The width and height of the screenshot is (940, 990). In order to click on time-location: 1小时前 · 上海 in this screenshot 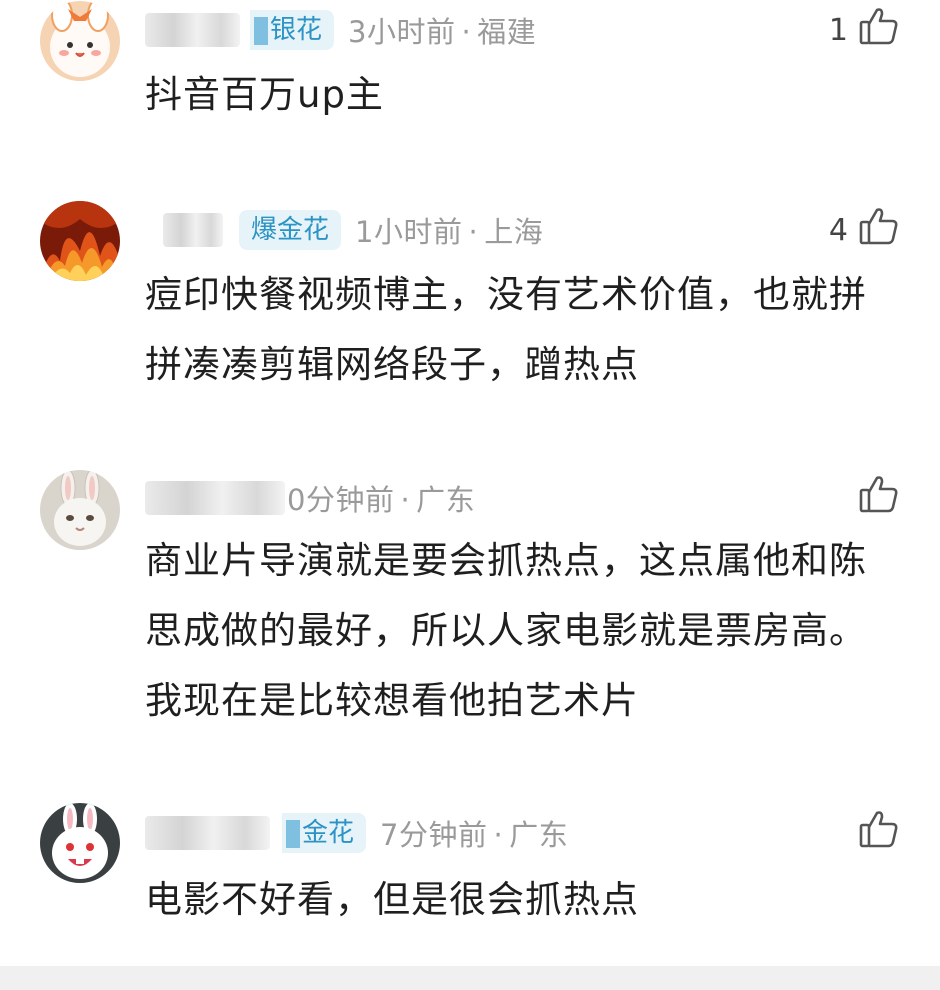, I will do `click(449, 230)`.